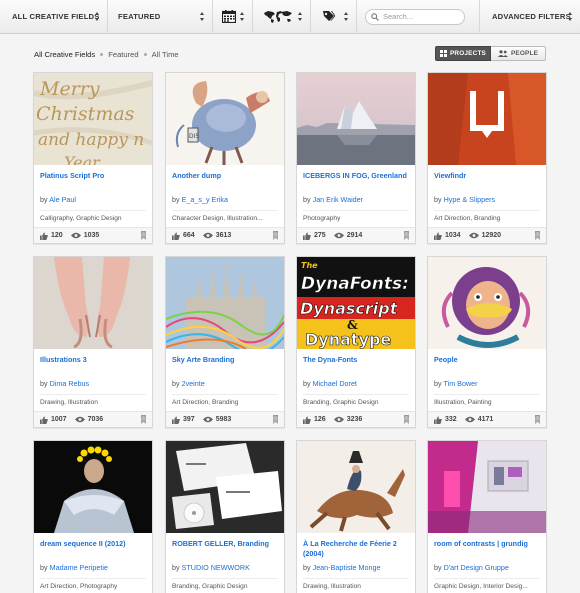 The width and height of the screenshot is (580, 593). Describe the element at coordinates (79, 567) in the screenshot. I see `owner-link: Madame Peripetie` at that location.